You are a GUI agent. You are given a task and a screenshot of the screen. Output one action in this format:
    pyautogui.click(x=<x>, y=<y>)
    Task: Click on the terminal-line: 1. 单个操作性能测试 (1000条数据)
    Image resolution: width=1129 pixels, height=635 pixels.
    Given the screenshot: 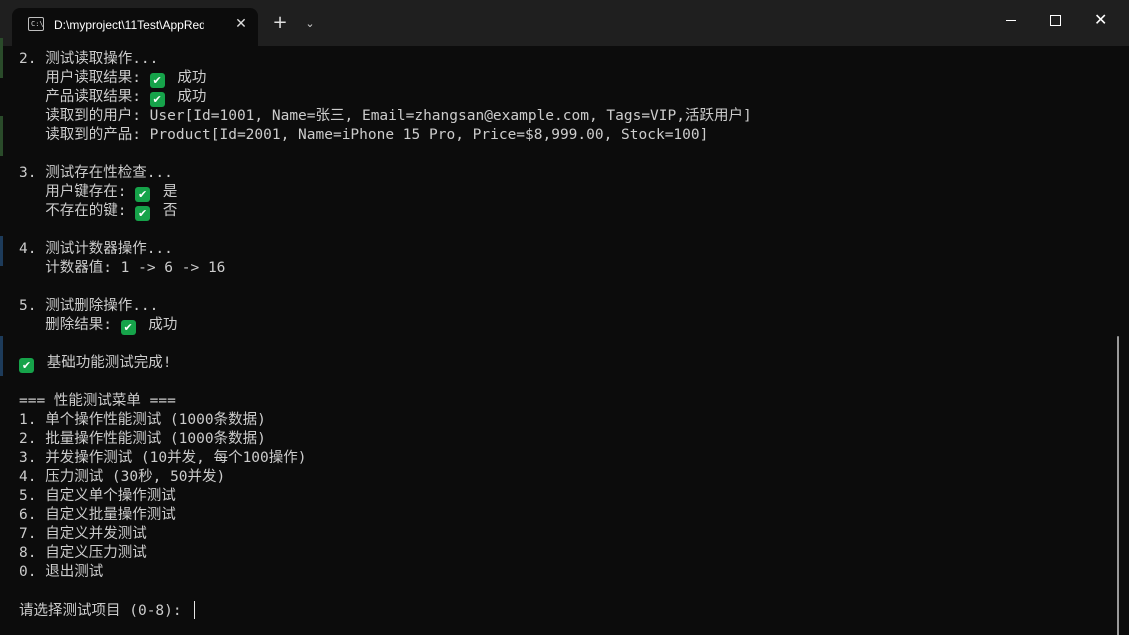 What is the action you would take?
    pyautogui.click(x=142, y=420)
    